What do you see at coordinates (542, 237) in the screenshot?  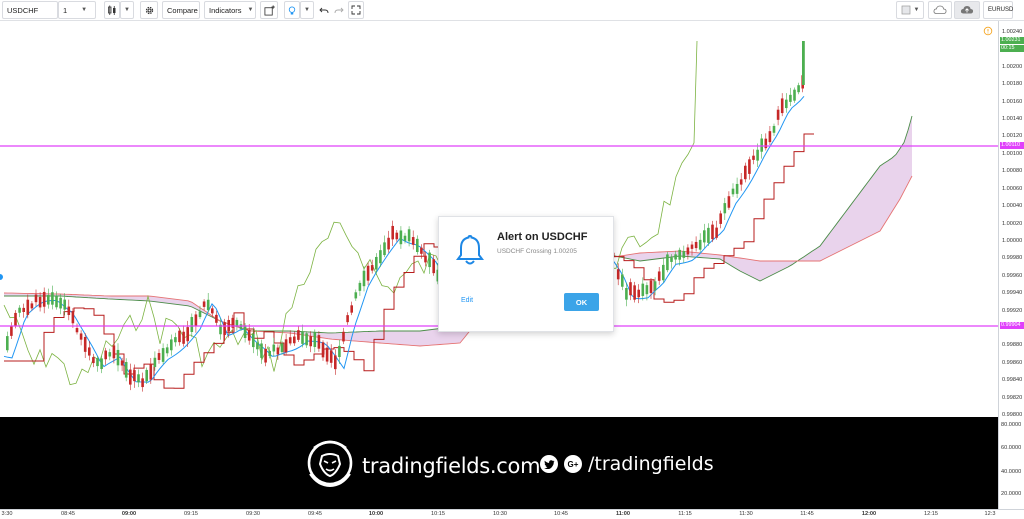 I see `alert-title: Alert on USDCHF` at bounding box center [542, 237].